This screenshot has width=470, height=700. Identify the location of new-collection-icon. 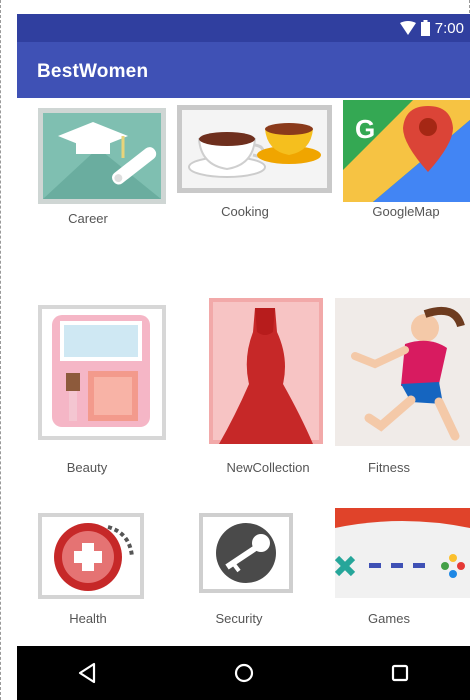
(266, 371).